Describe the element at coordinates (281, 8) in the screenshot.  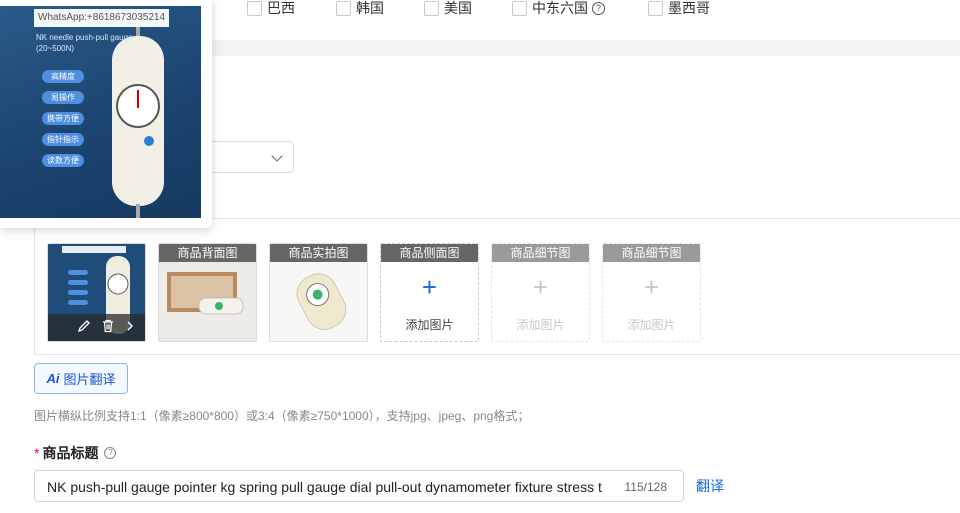
I see `country-label: 巴西` at that location.